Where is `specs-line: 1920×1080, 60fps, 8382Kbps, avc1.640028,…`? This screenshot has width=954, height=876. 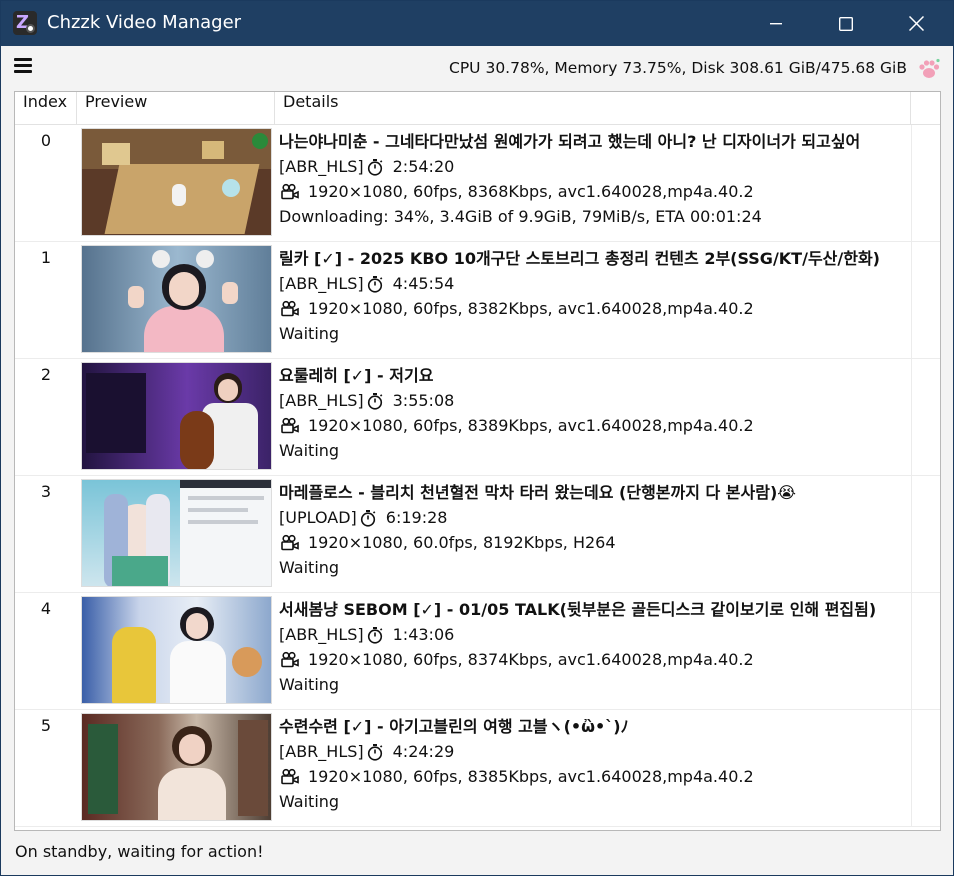
specs-line: 1920×1080, 60fps, 8382Kbps, avc1.640028,… is located at coordinates (594, 308).